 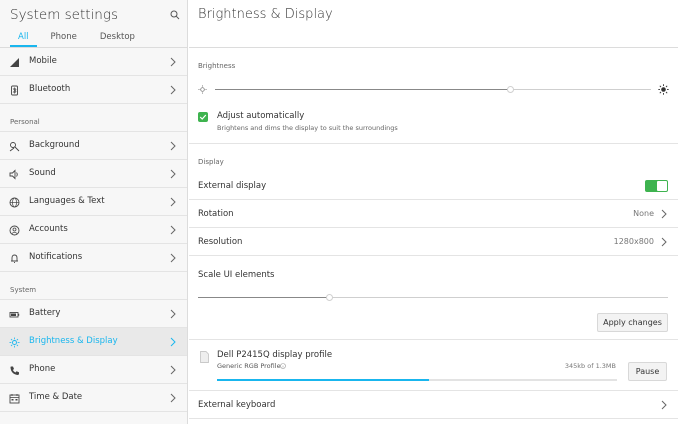 What do you see at coordinates (433, 24) in the screenshot?
I see `main-header: Brightness & Display` at bounding box center [433, 24].